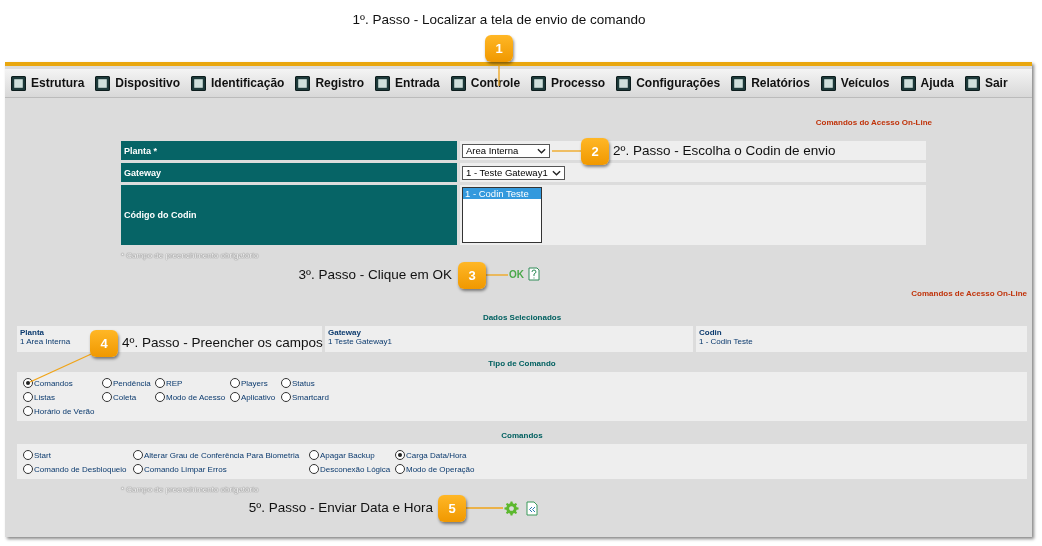 The image size is (1042, 546). I want to click on radio-option: Horário de Verão, so click(62, 411).